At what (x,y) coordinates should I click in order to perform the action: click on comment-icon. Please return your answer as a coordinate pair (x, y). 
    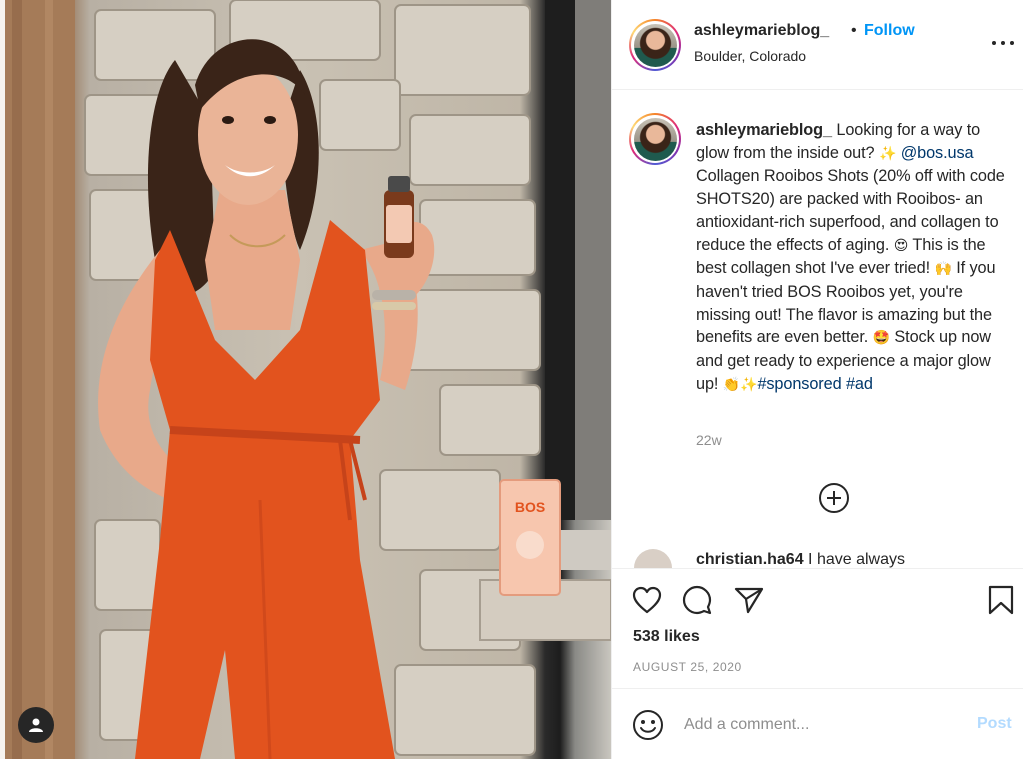
    Looking at the image, I should click on (697, 600).